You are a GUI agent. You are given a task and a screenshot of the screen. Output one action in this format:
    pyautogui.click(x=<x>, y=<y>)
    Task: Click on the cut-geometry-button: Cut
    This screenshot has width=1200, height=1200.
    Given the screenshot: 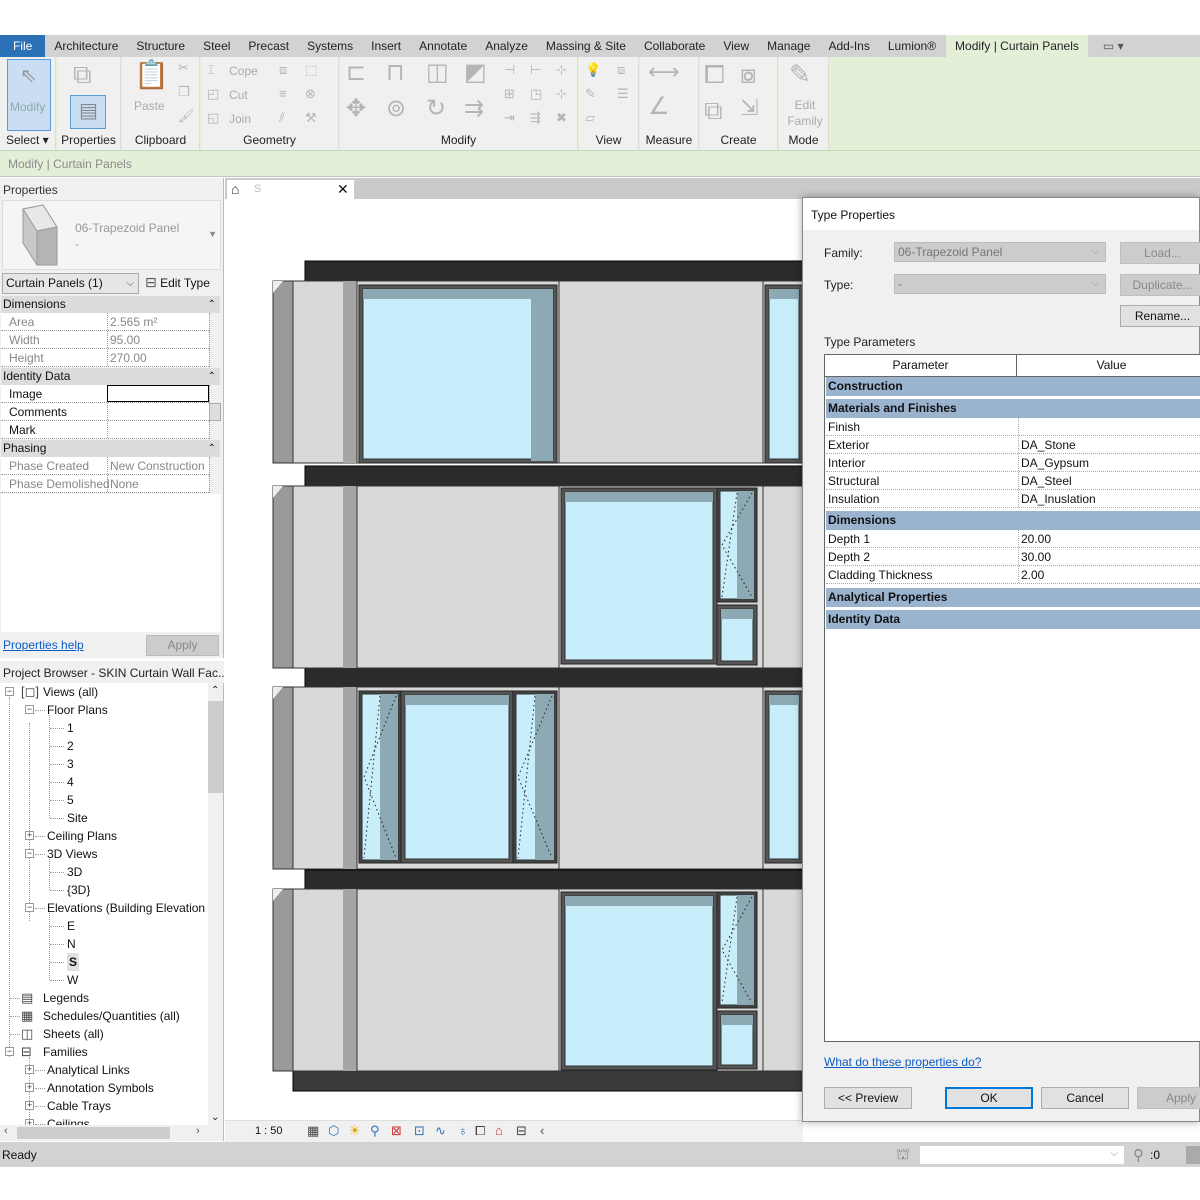 What is the action you would take?
    pyautogui.click(x=238, y=95)
    